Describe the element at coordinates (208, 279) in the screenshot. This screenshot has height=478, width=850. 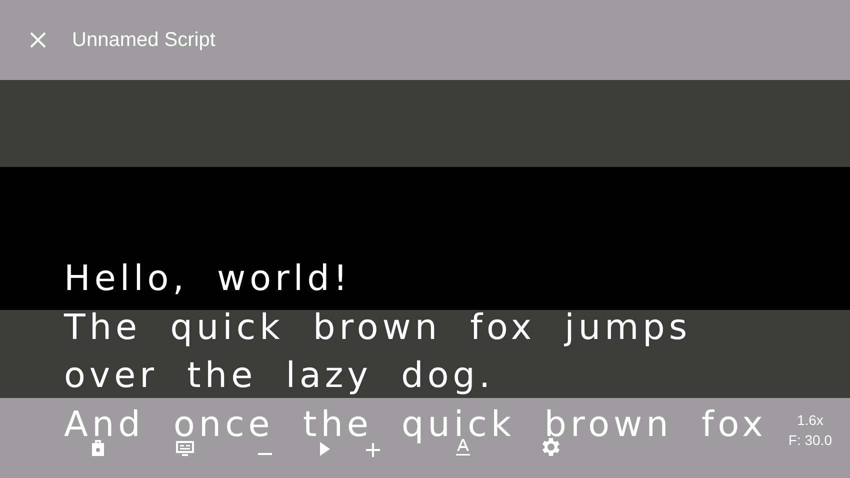
I see `script-line: Hello, world!` at that location.